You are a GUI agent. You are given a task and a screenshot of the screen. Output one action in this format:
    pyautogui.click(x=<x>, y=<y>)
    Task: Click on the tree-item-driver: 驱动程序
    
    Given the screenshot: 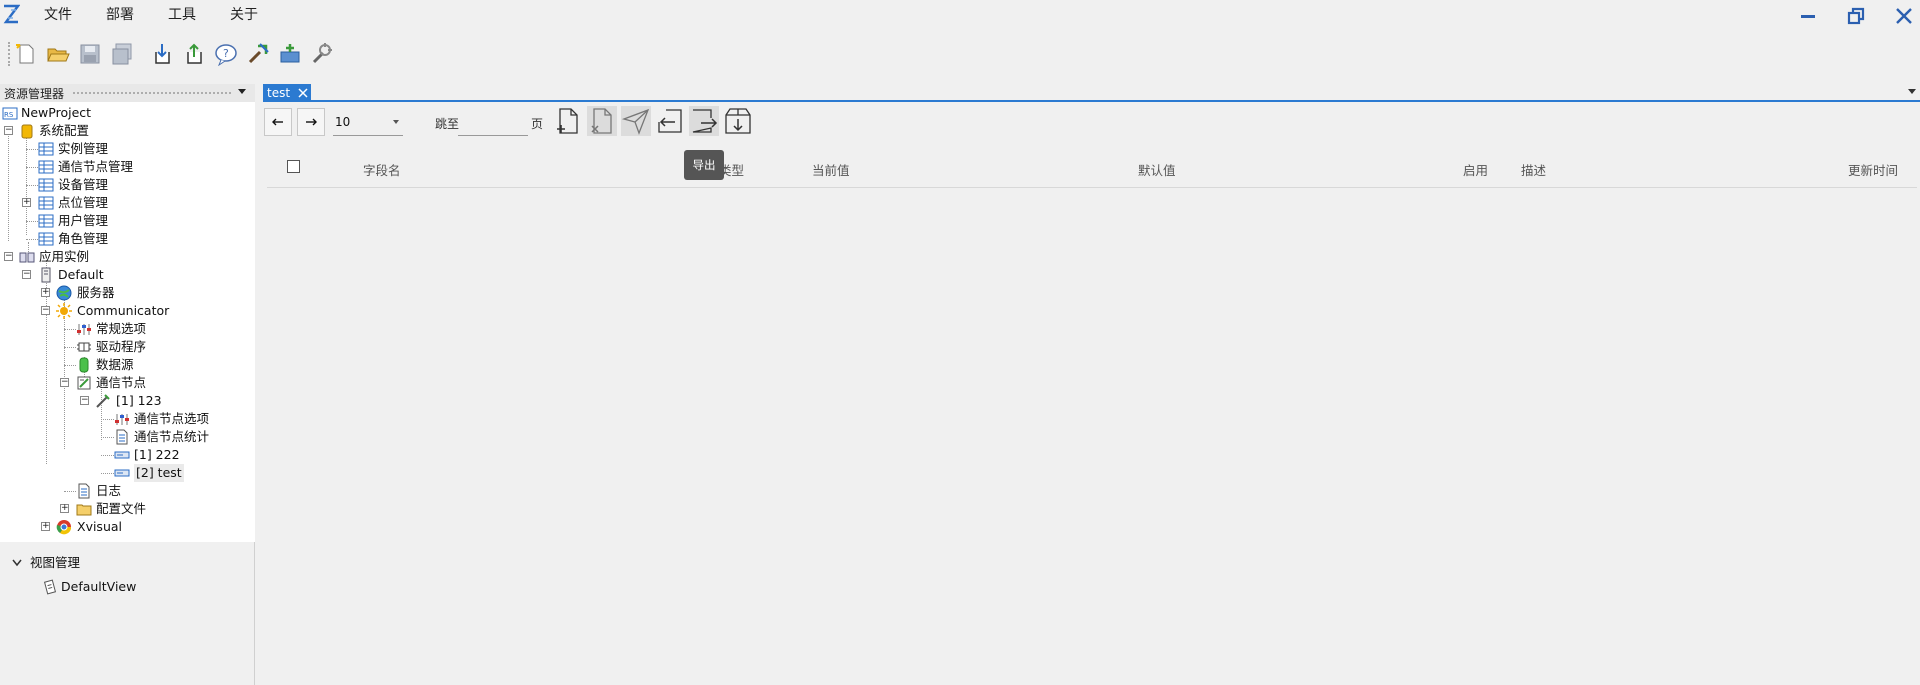 What is the action you would take?
    pyautogui.click(x=125, y=347)
    